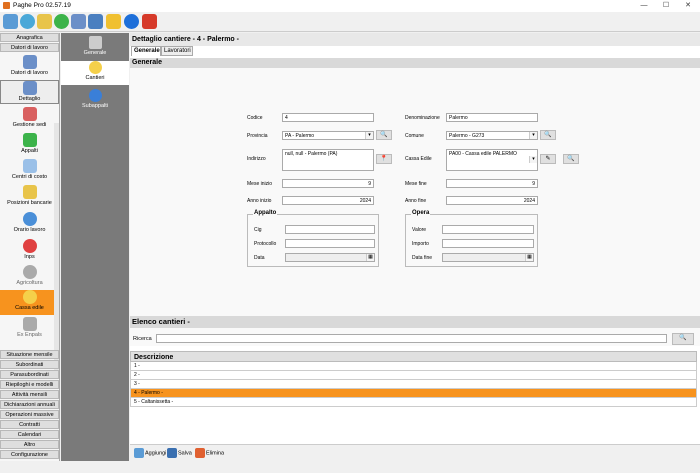 This screenshot has height=473, width=700. Describe the element at coordinates (413, 366) in the screenshot. I see `list-item: 1 -` at that location.